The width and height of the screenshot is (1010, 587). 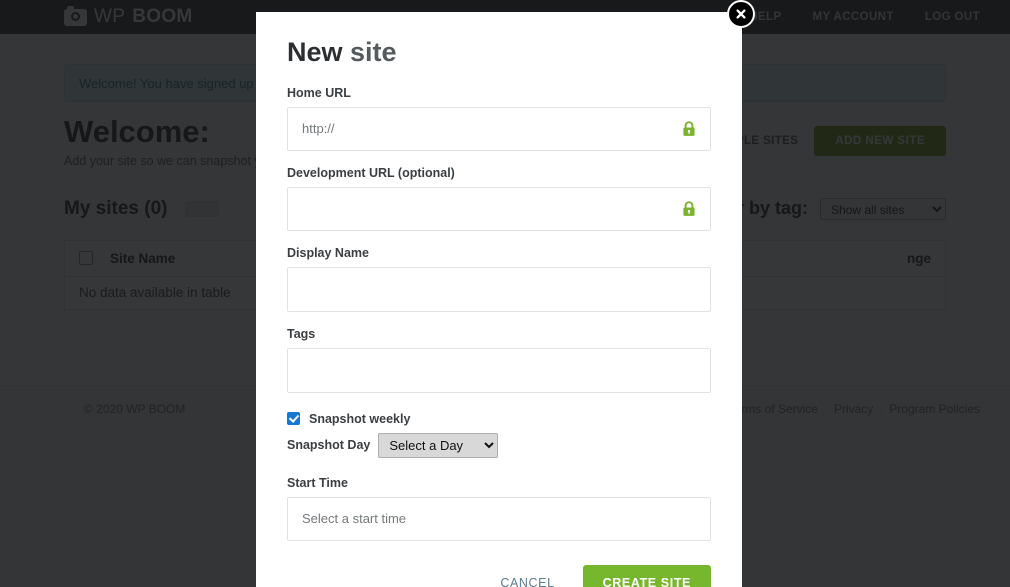 I want to click on label-start-time: Start Time, so click(x=317, y=482).